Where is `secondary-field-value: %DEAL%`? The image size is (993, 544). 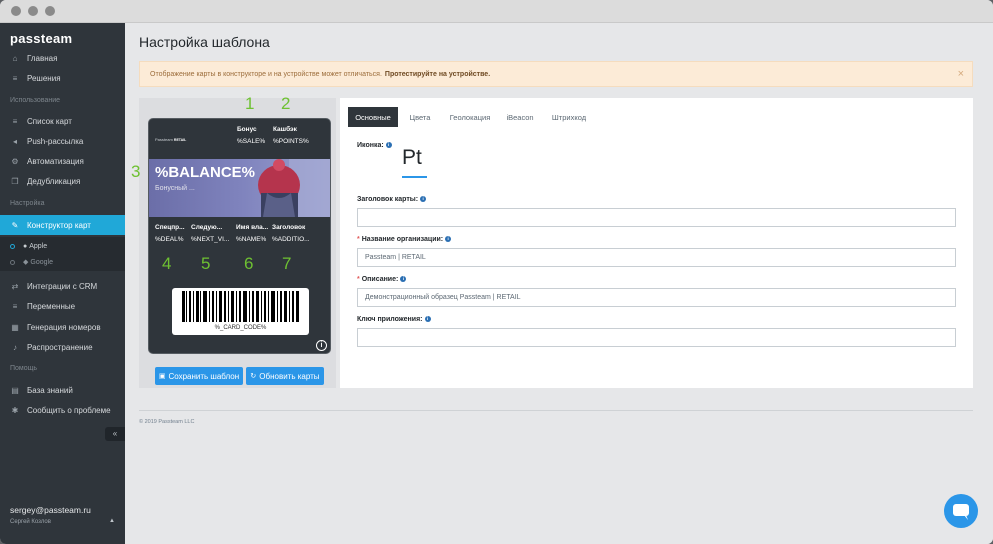
secondary-field-value: %DEAL% is located at coordinates (169, 239).